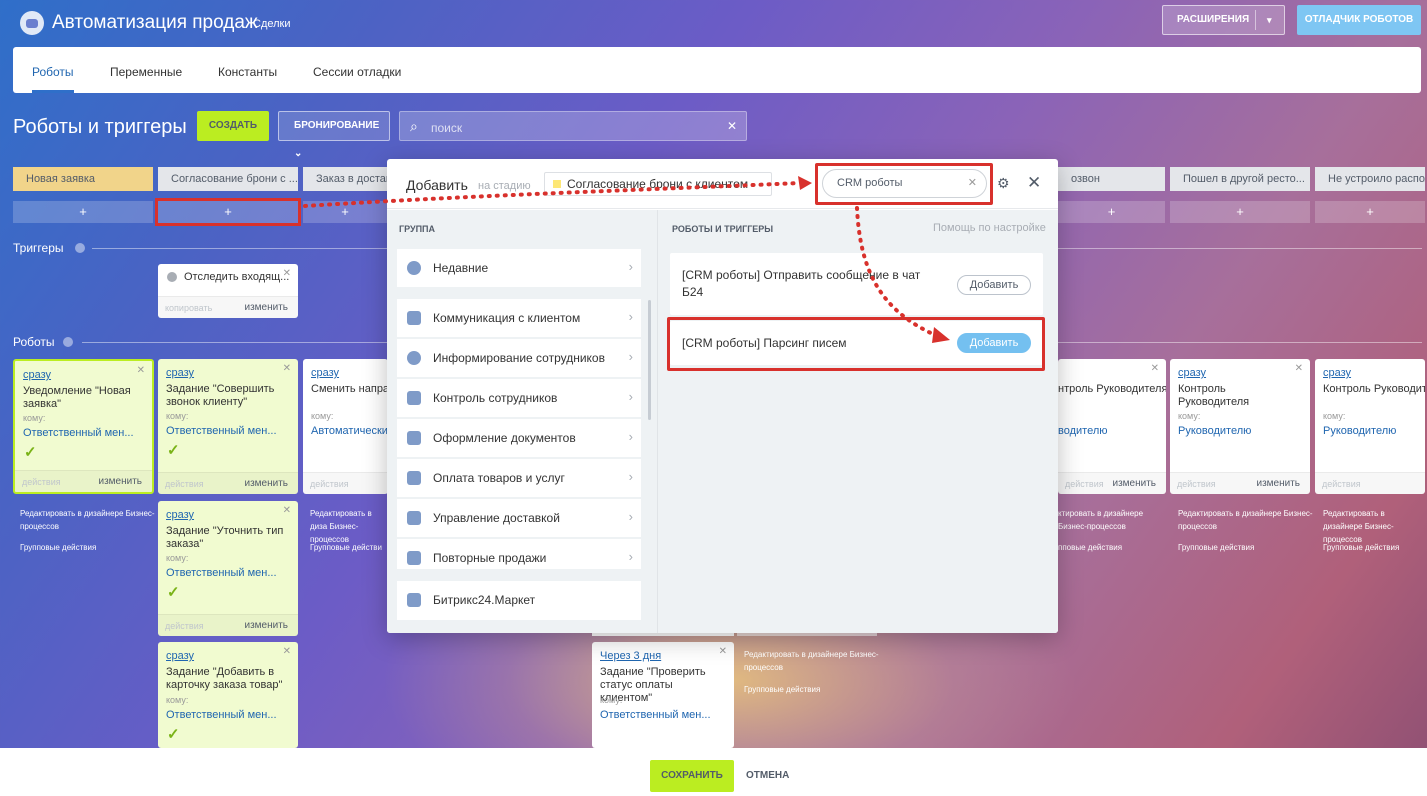 This screenshot has height=796, width=1427. I want to click on cancel-button: ОТМЕНА, so click(767, 775).